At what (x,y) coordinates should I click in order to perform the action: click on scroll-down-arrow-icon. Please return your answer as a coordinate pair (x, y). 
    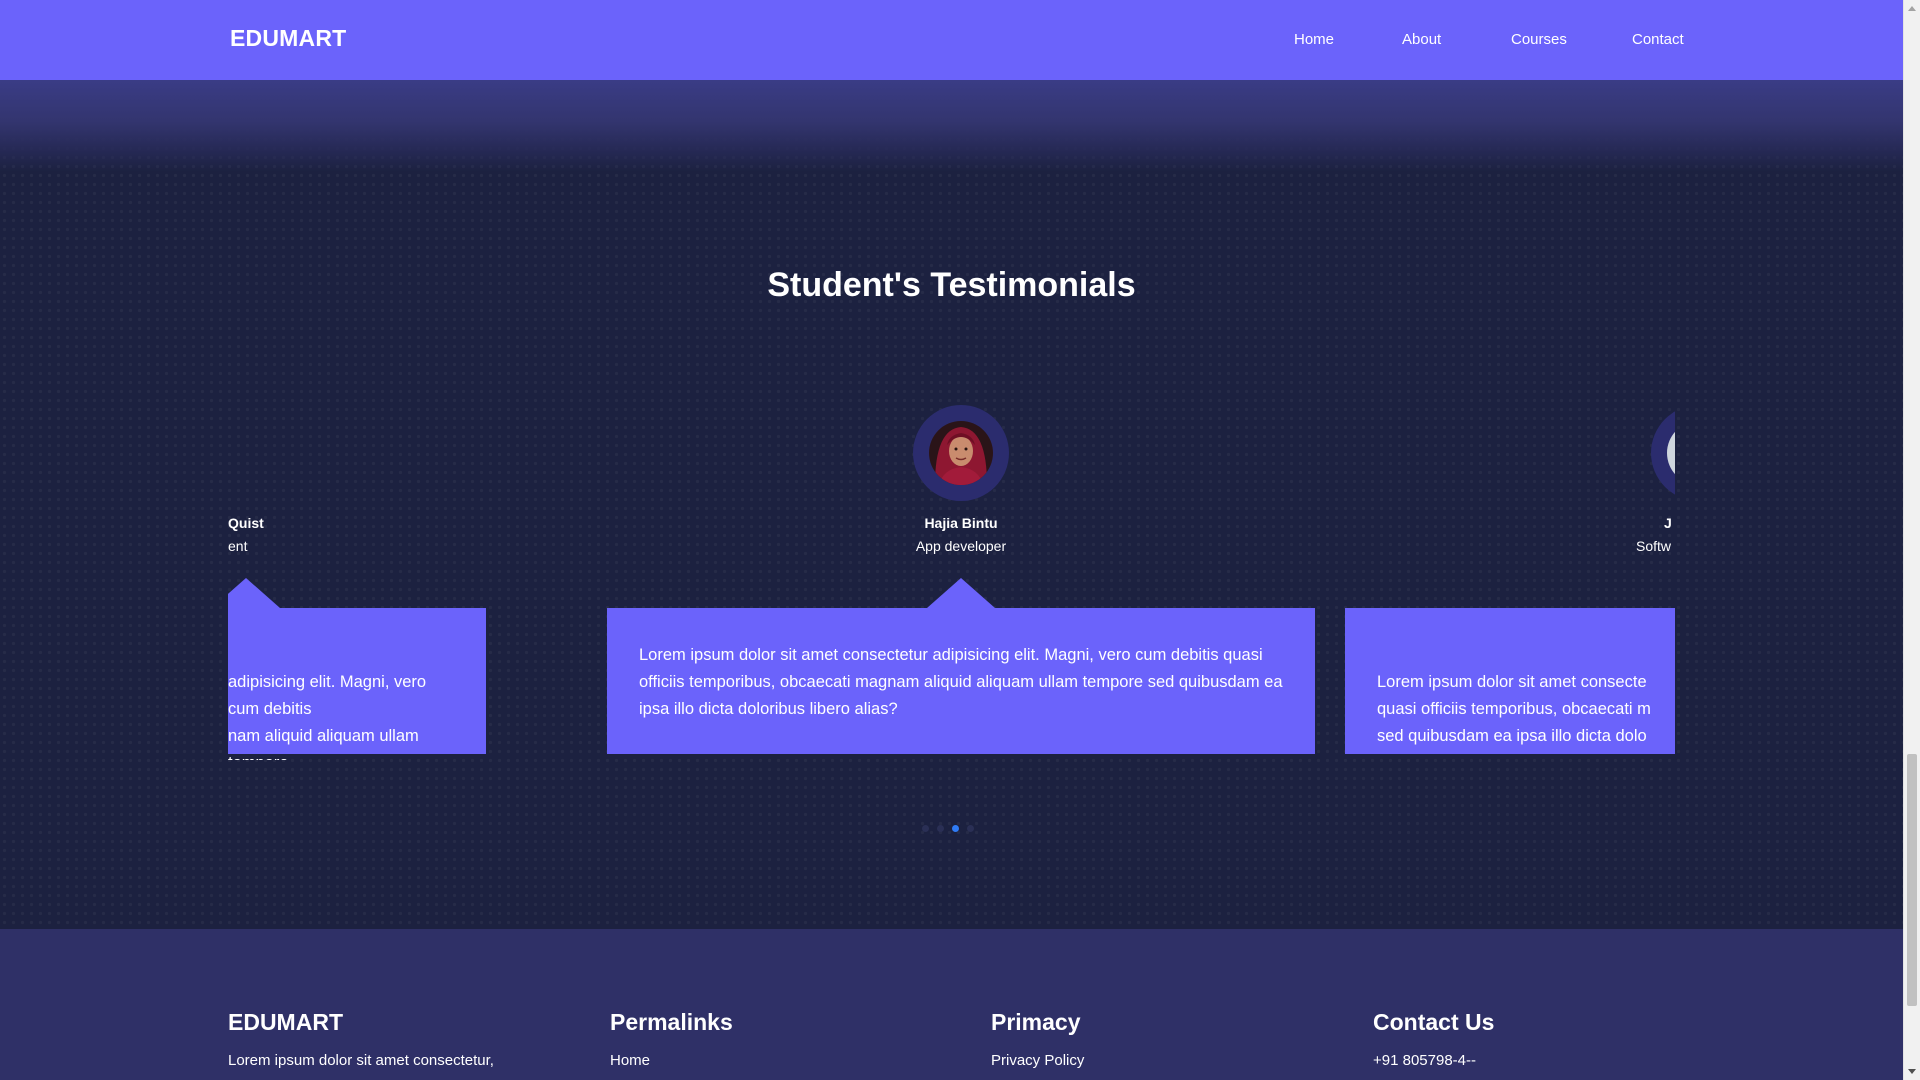
    Looking at the image, I should click on (1912, 1071).